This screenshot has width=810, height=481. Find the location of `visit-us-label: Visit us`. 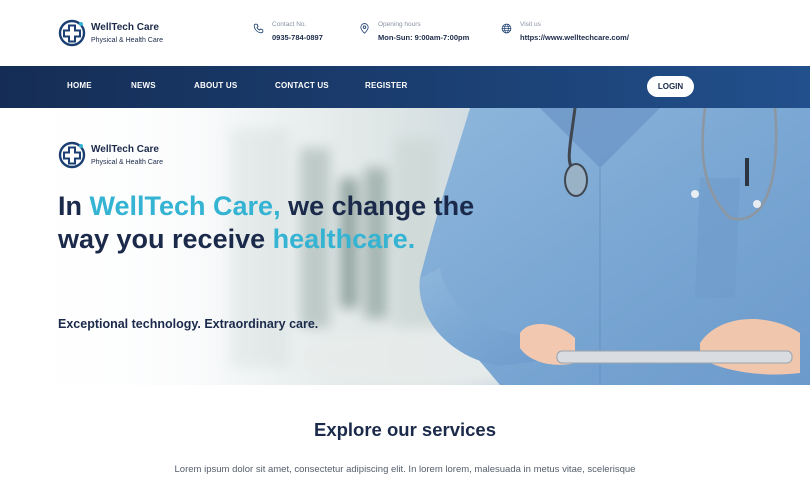

visit-us-label: Visit us is located at coordinates (530, 24).